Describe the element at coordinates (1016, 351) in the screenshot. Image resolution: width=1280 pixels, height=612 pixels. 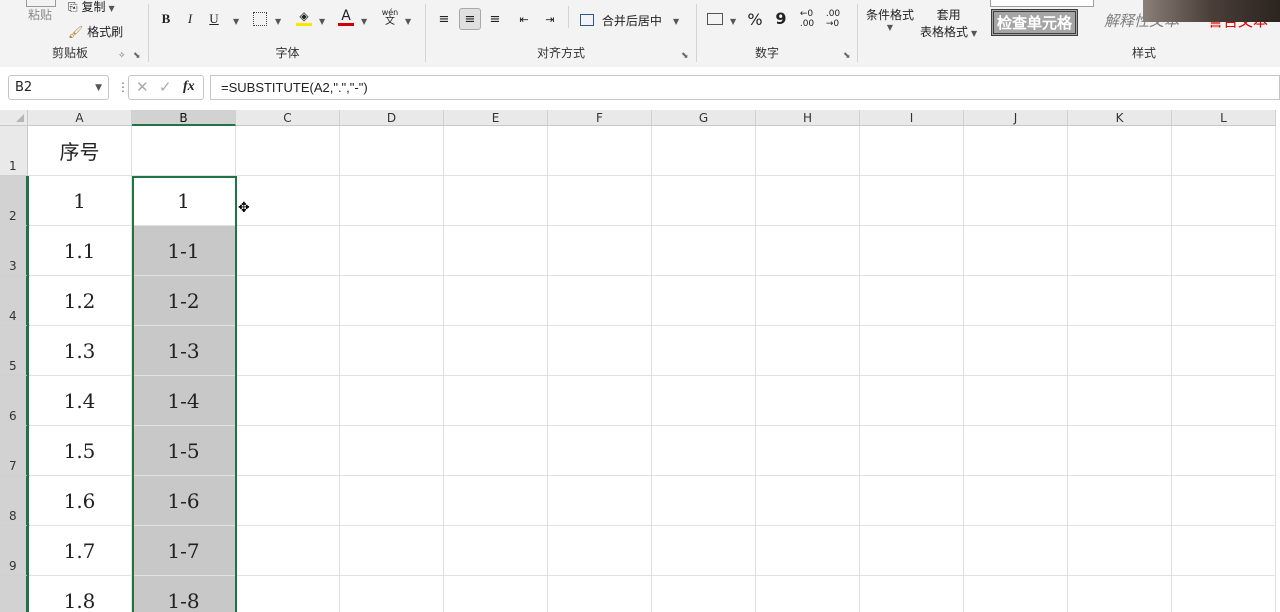
I see `cell-j5` at that location.